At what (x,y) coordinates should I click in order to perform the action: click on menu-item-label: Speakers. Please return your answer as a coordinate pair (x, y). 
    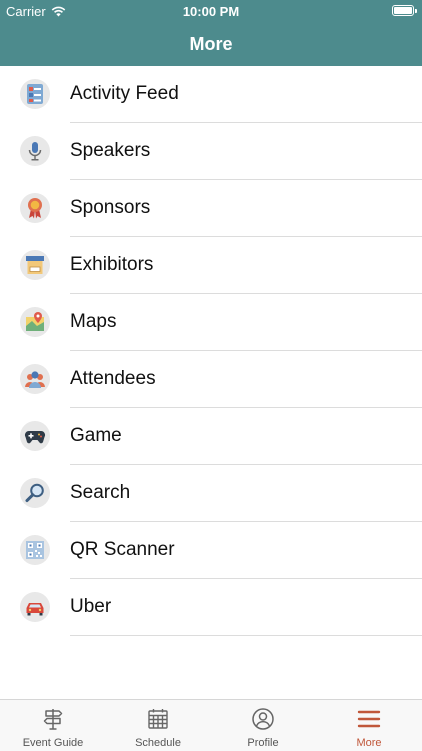
    Looking at the image, I should click on (110, 150).